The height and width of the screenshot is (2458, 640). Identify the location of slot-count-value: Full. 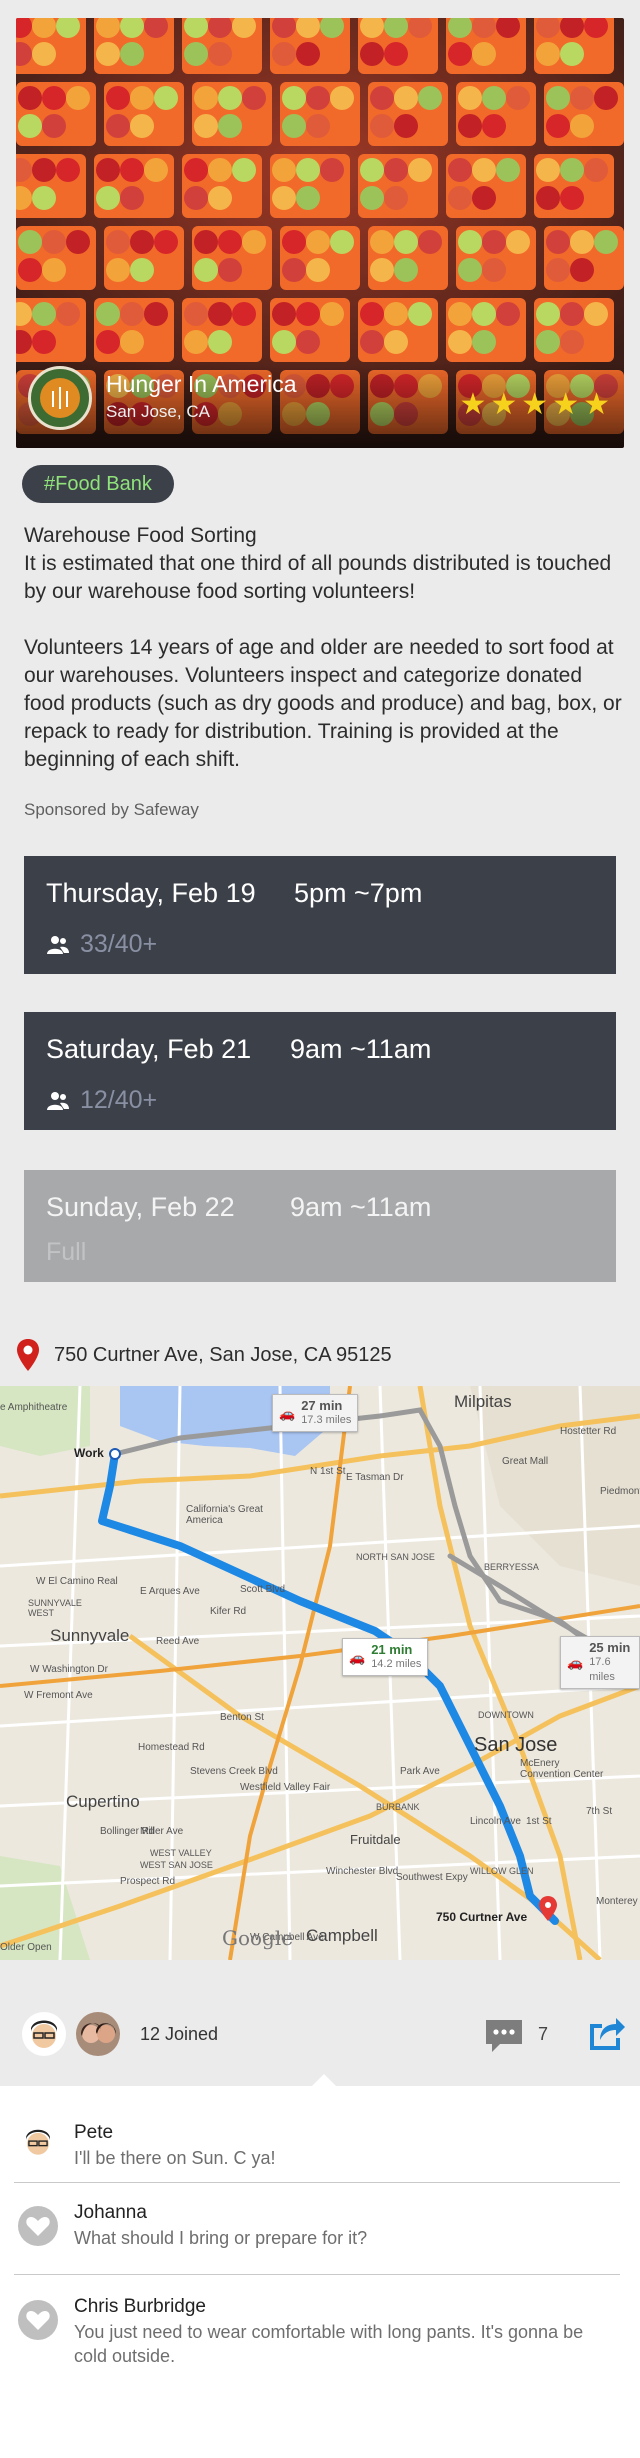
(66, 1252).